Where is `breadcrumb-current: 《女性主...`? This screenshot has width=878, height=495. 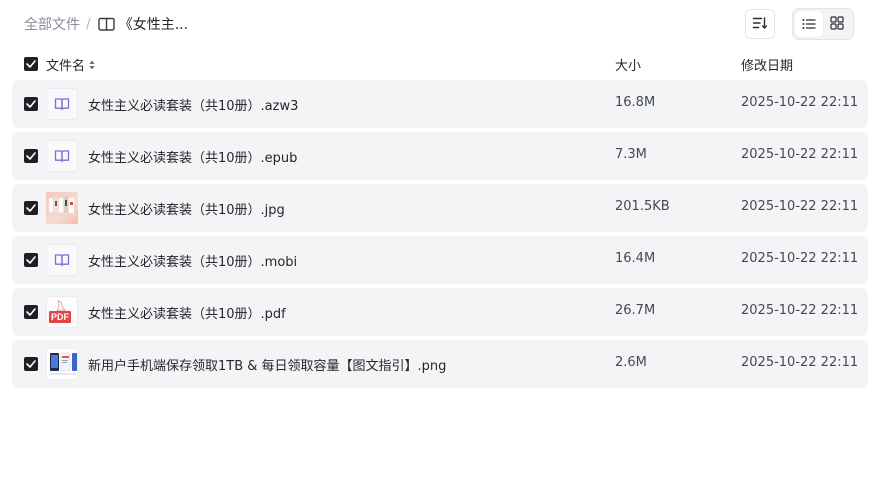
breadcrumb-current: 《女性主... is located at coordinates (153, 25).